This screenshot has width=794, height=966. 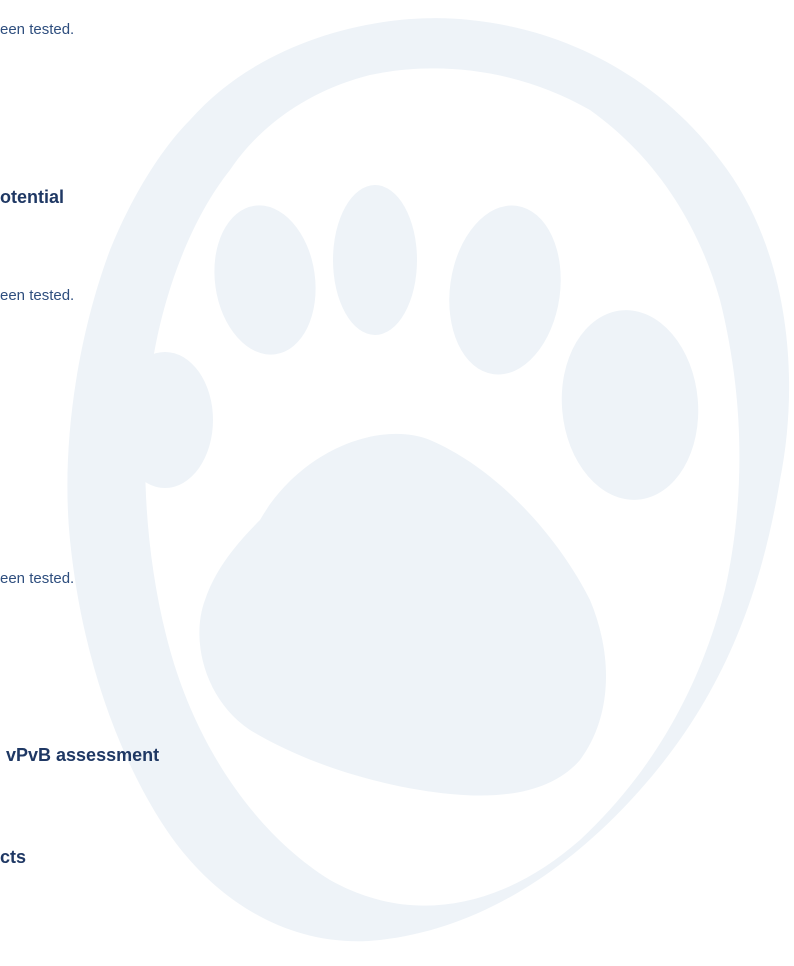 I want to click on section-heading-effects: cts, so click(x=13, y=857).